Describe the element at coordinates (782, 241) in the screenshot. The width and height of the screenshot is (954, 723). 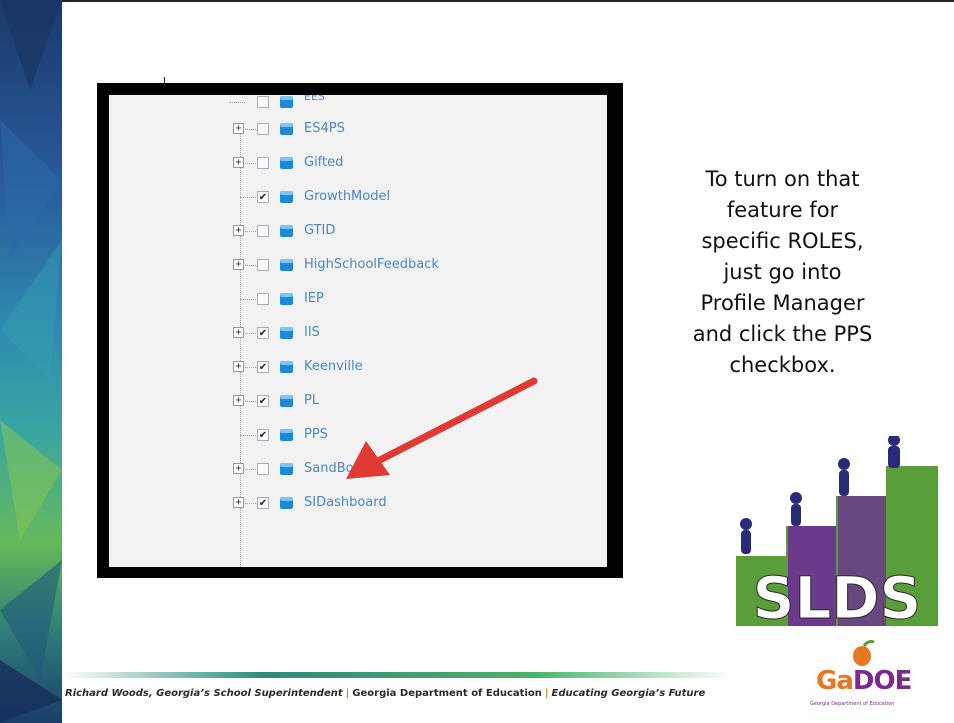
I see `instruction-line: specific ROLES,` at that location.